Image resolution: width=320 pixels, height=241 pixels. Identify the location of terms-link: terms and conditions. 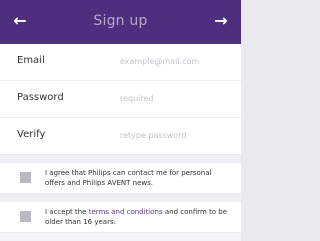
(126, 212).